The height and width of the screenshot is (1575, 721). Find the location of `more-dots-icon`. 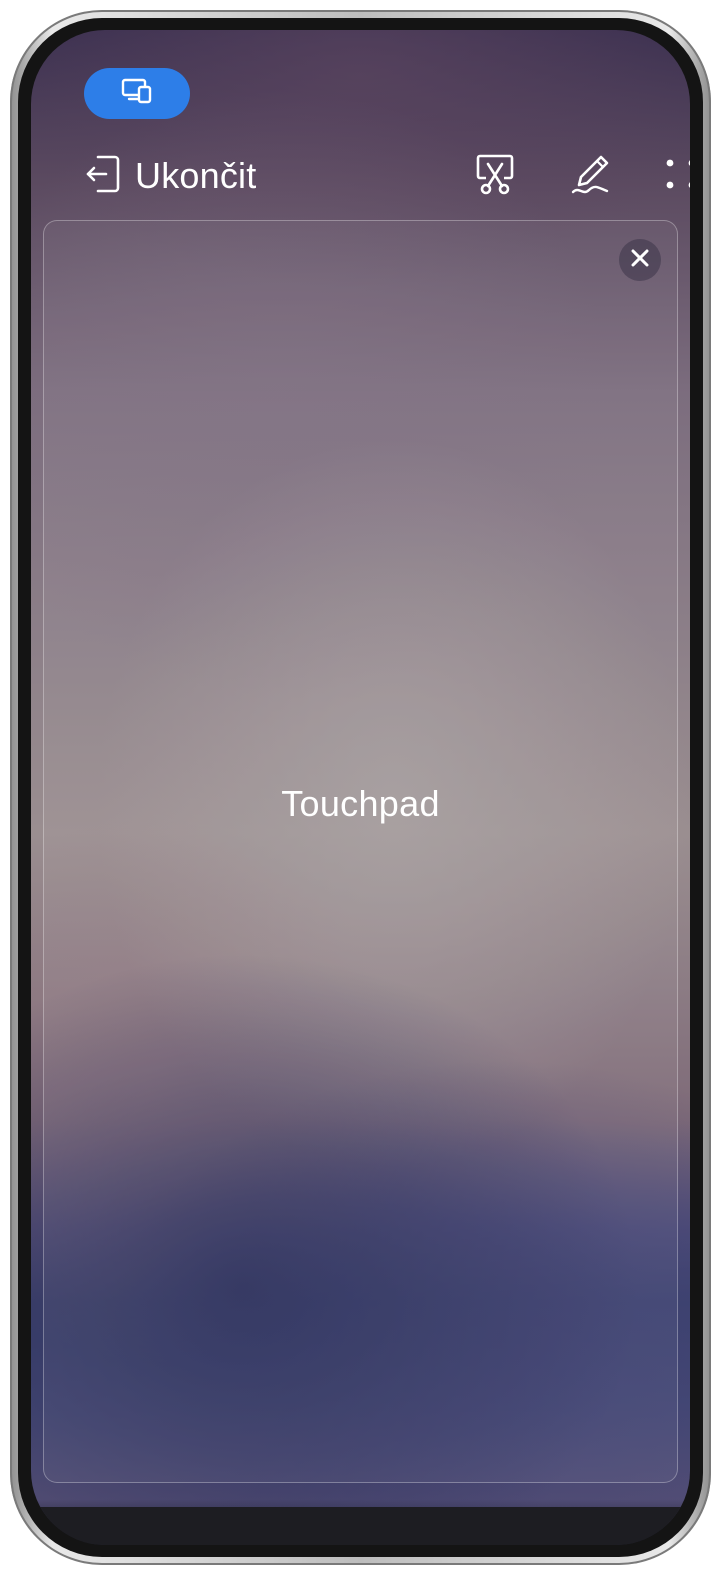

more-dots-icon is located at coordinates (675, 176).